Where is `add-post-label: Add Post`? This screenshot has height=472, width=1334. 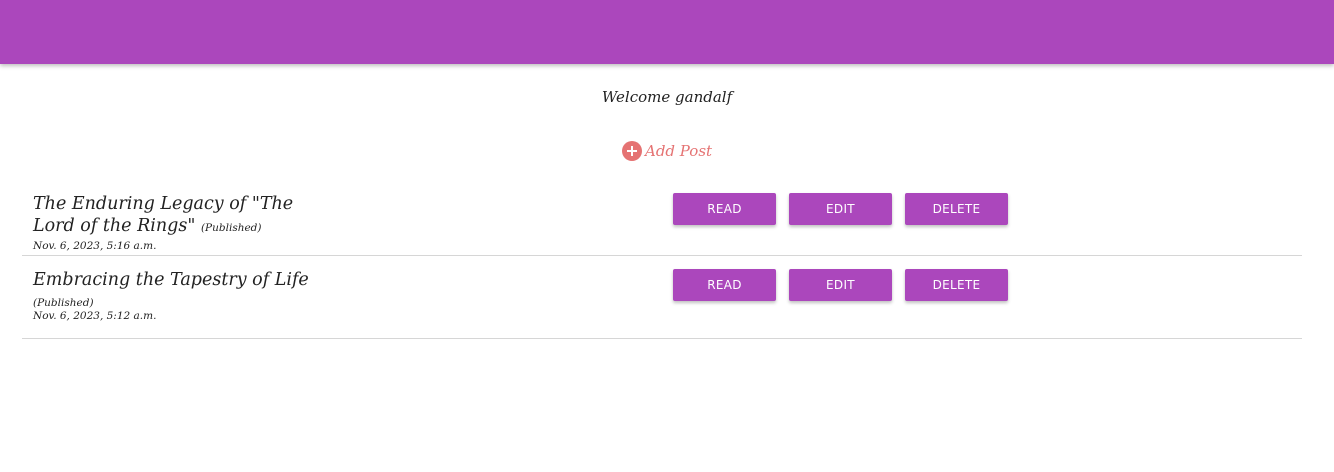
add-post-label: Add Post is located at coordinates (679, 151).